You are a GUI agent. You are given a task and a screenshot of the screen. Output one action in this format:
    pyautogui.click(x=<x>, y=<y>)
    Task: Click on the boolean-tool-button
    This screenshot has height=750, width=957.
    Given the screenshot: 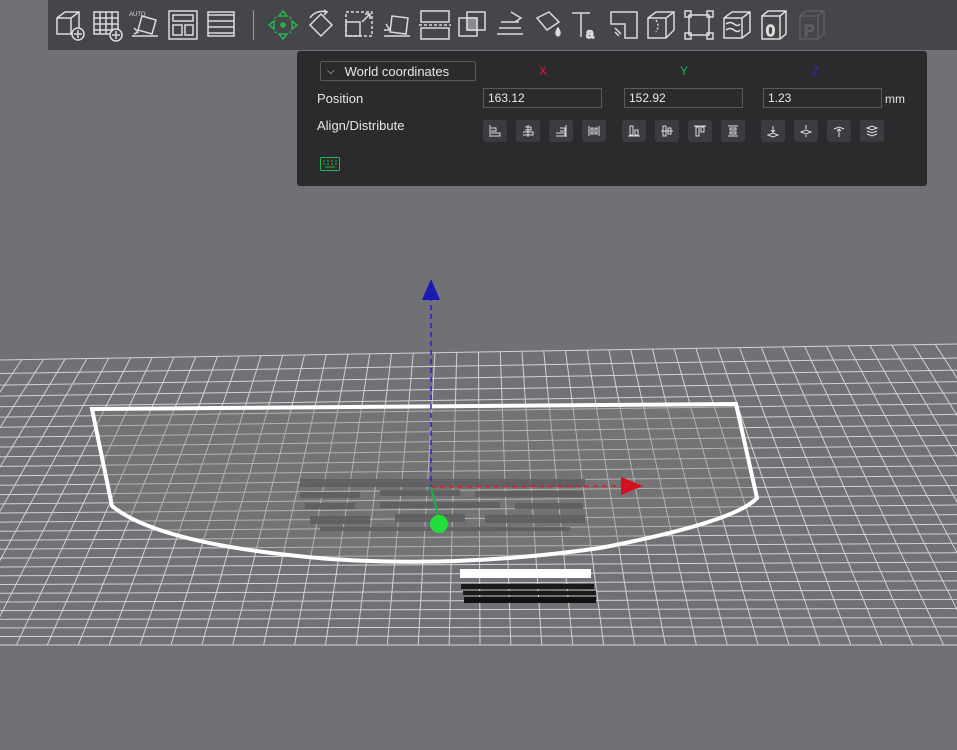 What is the action you would take?
    pyautogui.click(x=472, y=25)
    